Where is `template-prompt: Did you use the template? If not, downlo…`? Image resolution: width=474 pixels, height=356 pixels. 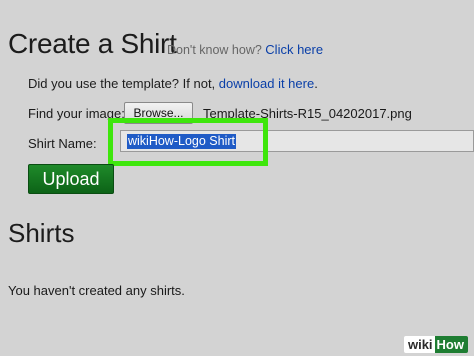
template-prompt: Did you use the template? If not, downlo… is located at coordinates (173, 83).